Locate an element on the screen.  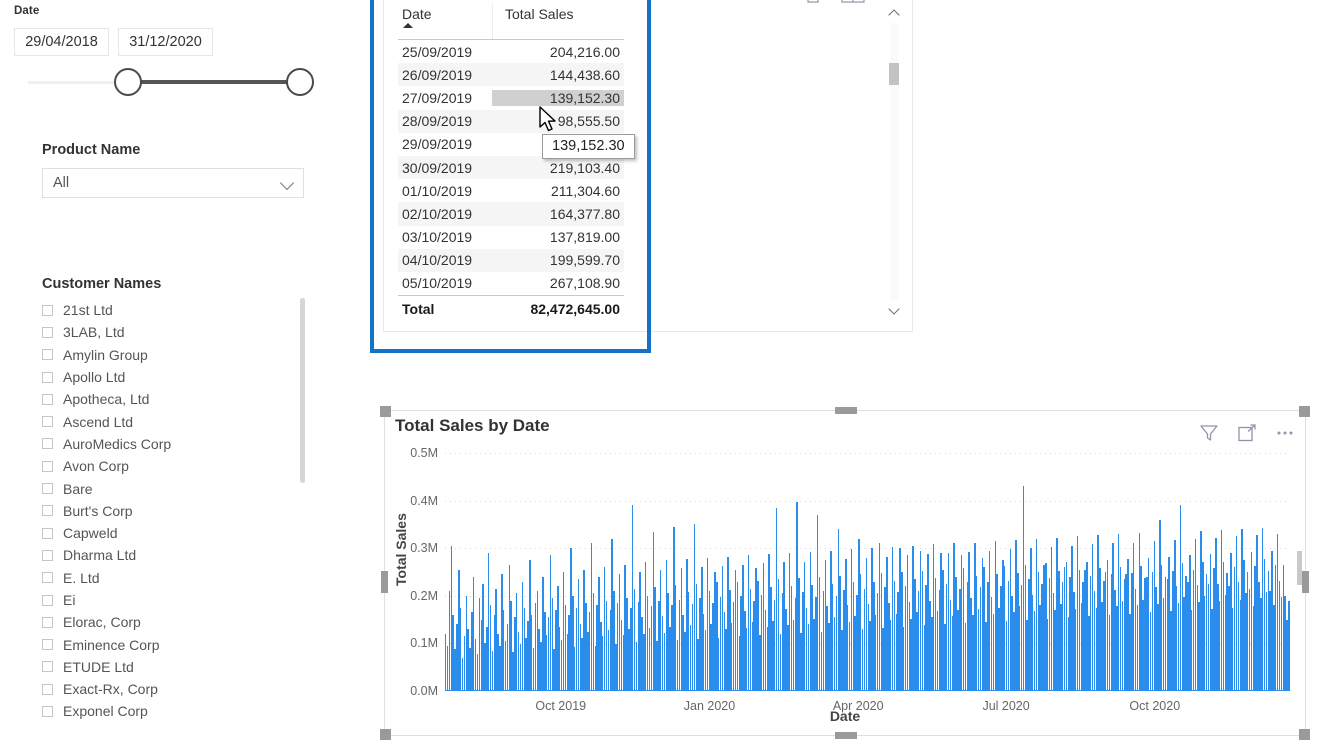
cell-total-sales: 137,819.00 is located at coordinates (558, 237).